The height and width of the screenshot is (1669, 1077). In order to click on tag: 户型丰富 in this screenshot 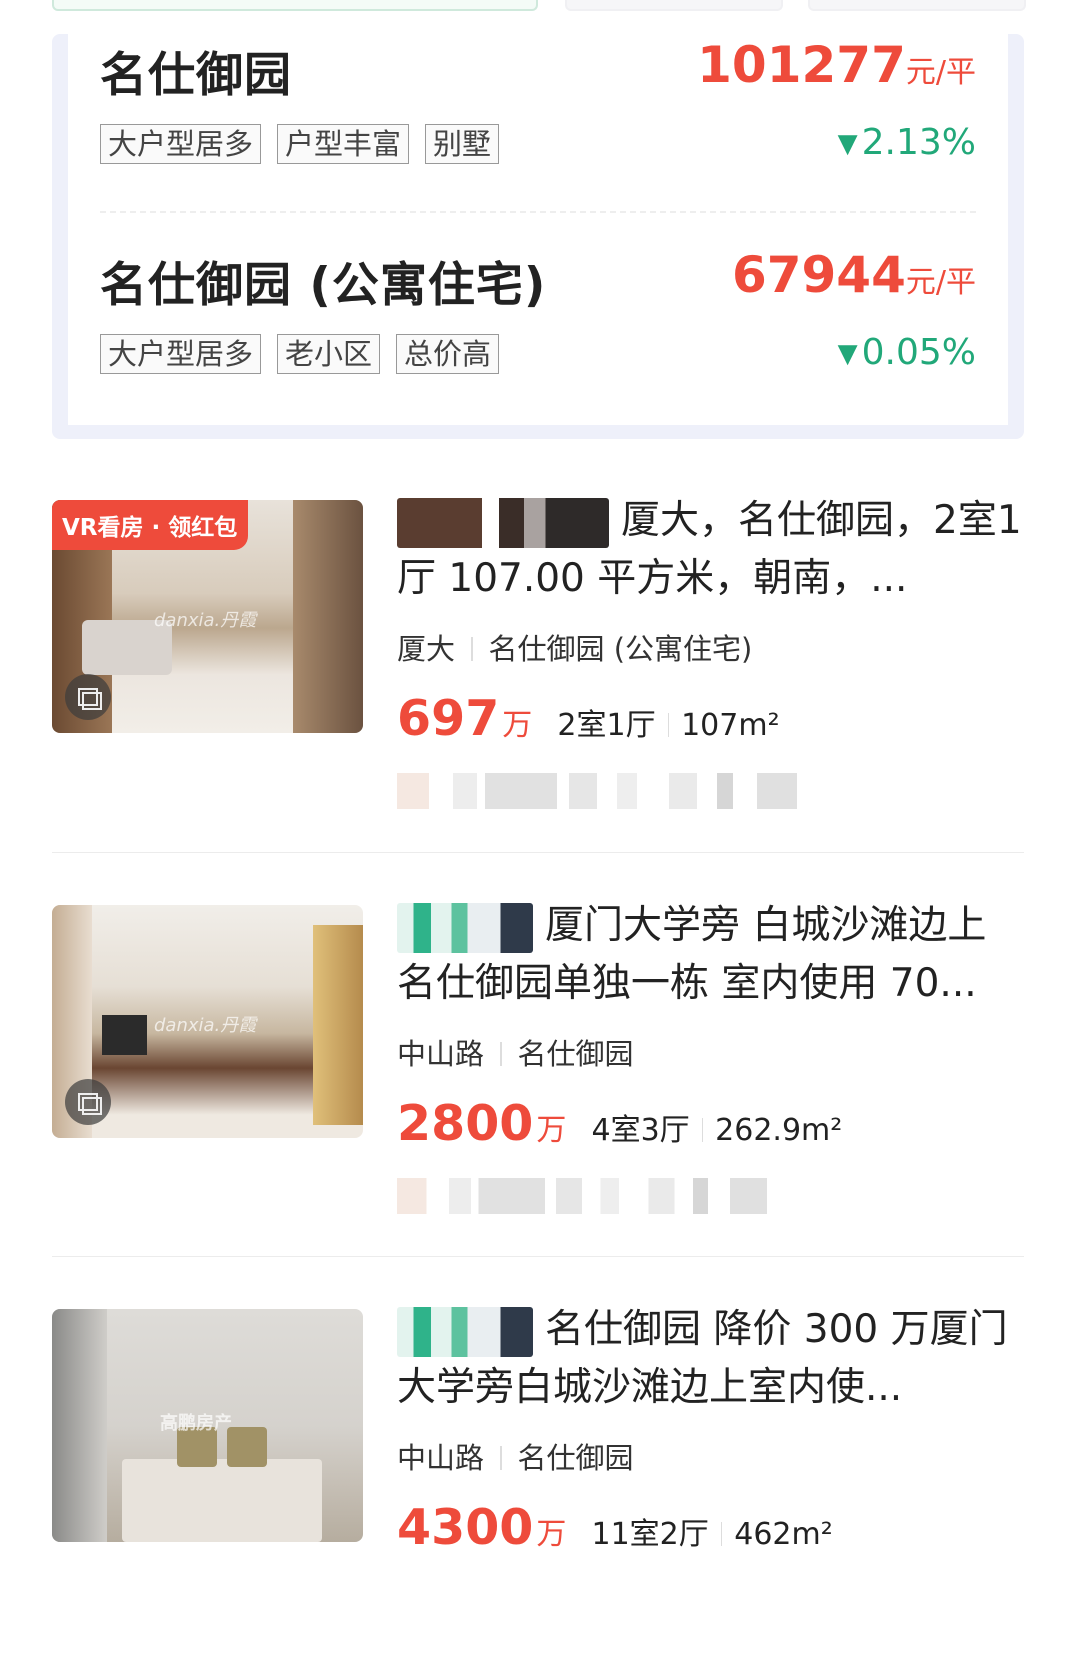, I will do `click(343, 144)`.